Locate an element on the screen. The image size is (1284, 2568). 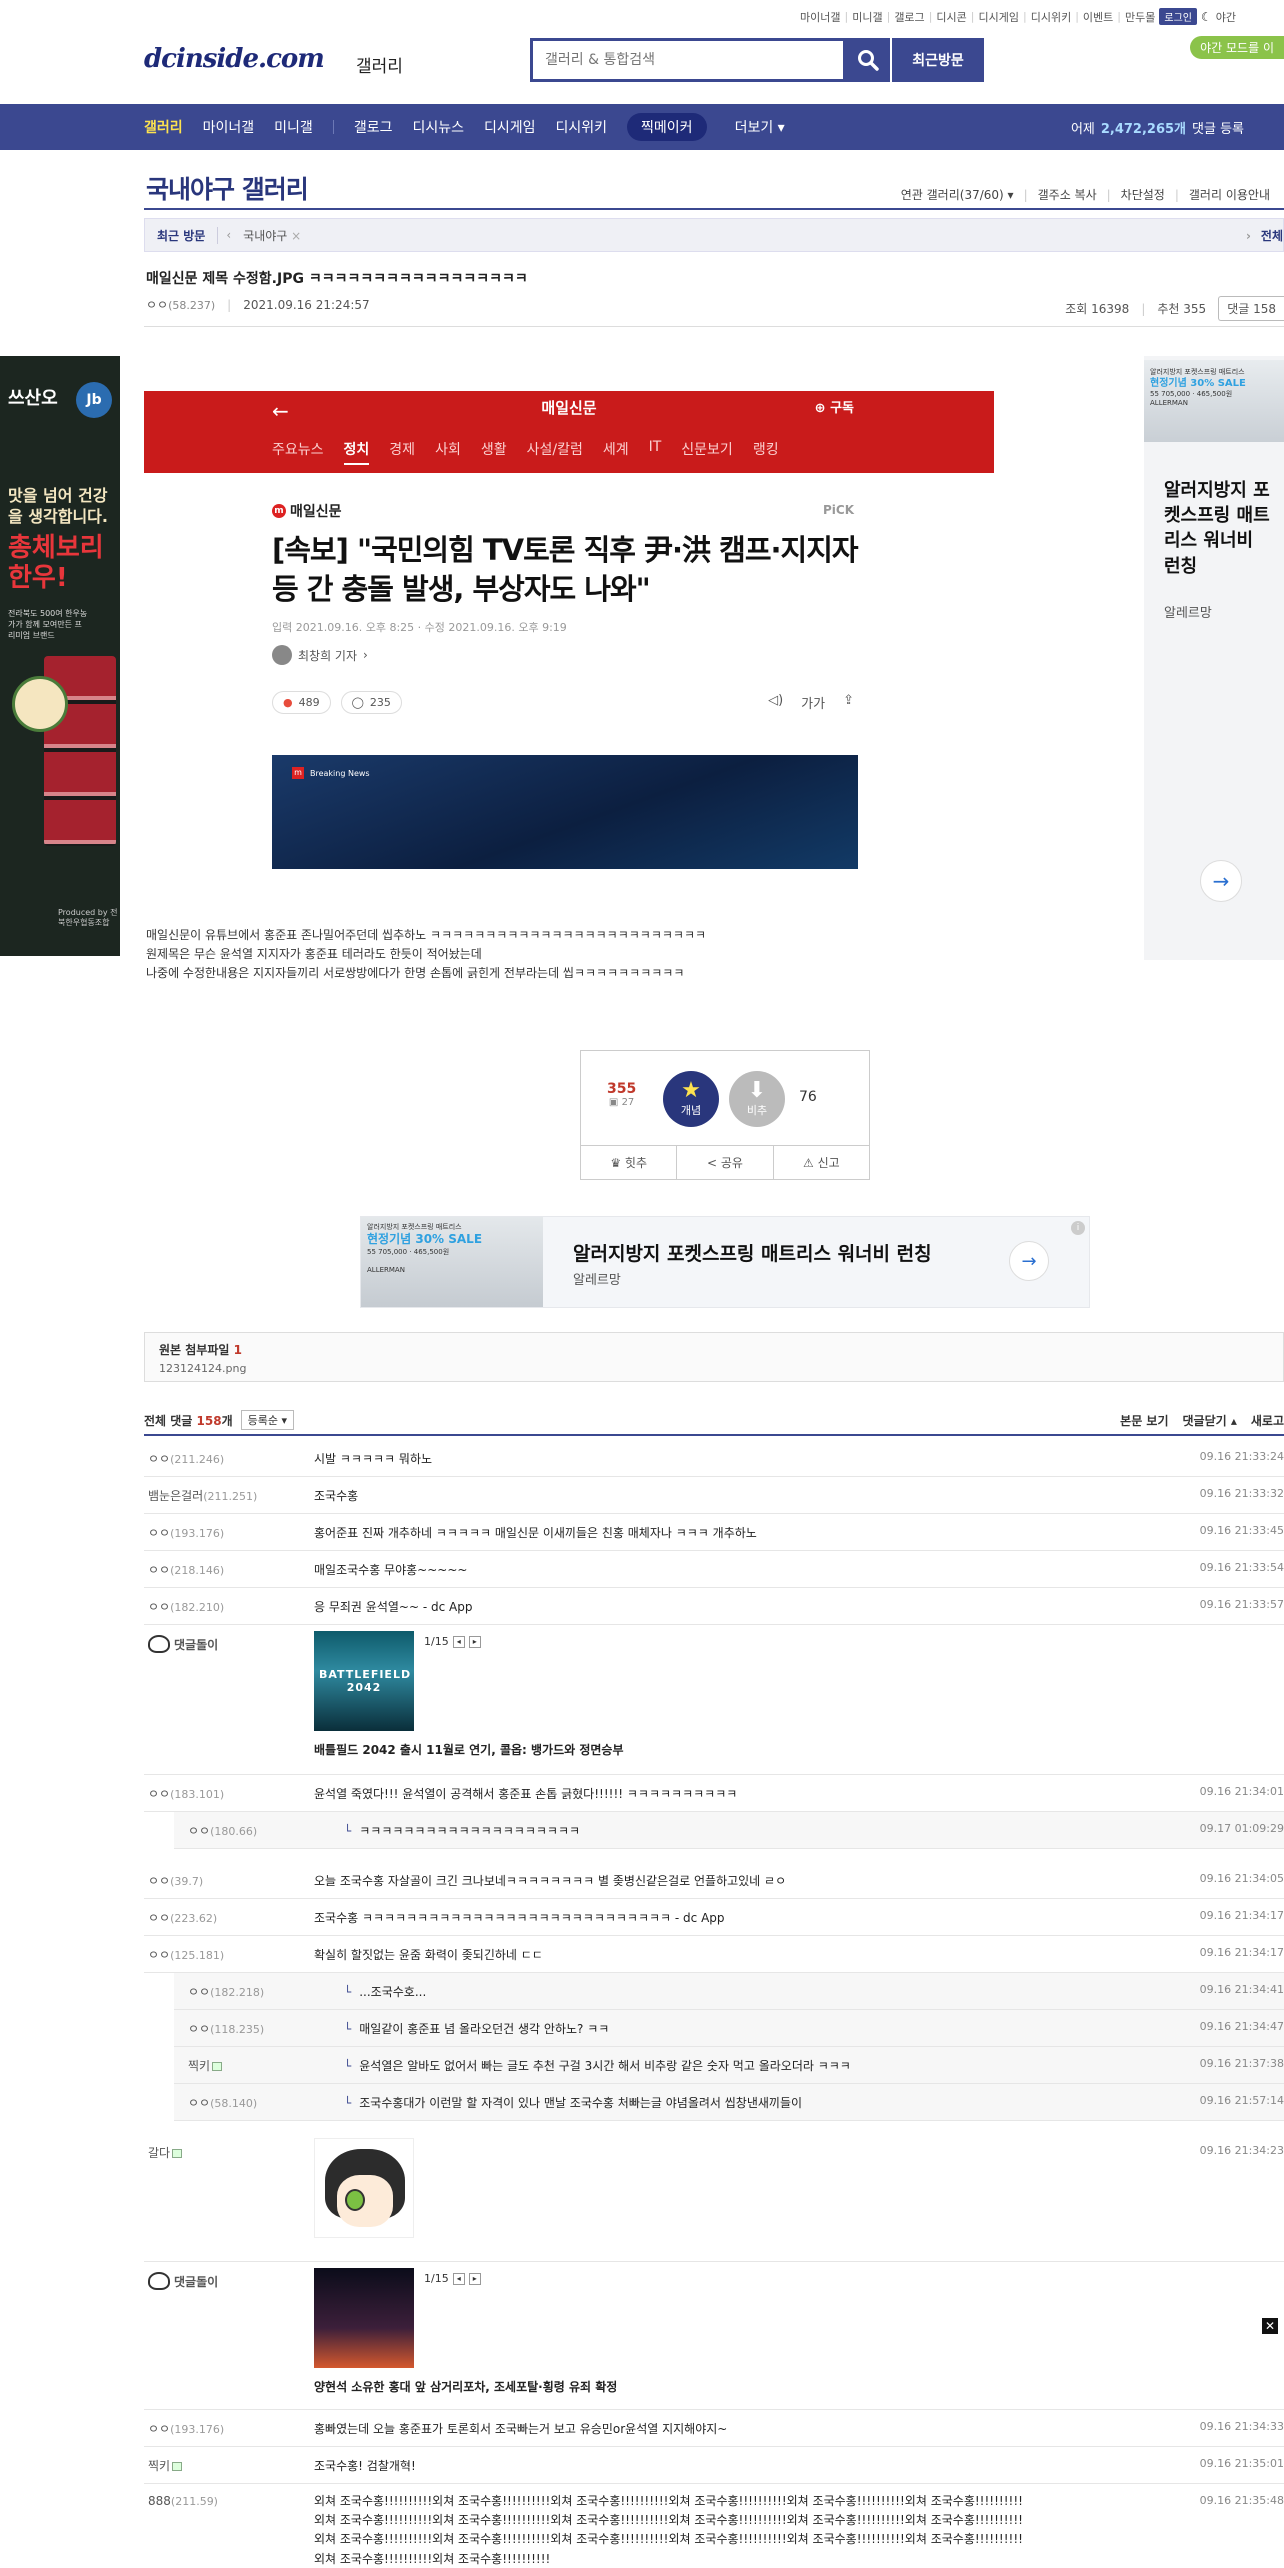
top-link-dccon: 디시콘 is located at coordinates (951, 17).